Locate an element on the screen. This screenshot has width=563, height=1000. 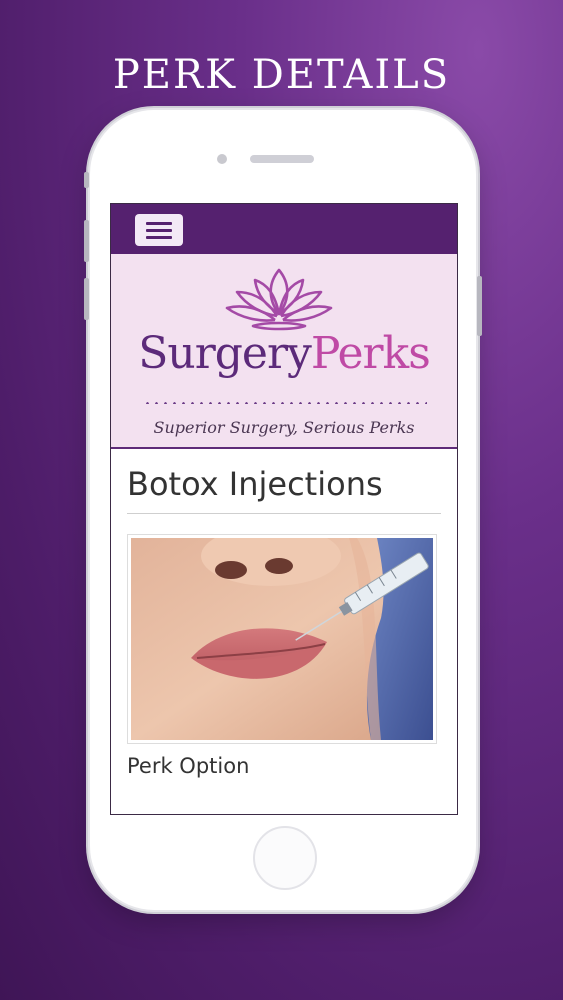
app-top-bar is located at coordinates (284, 229).